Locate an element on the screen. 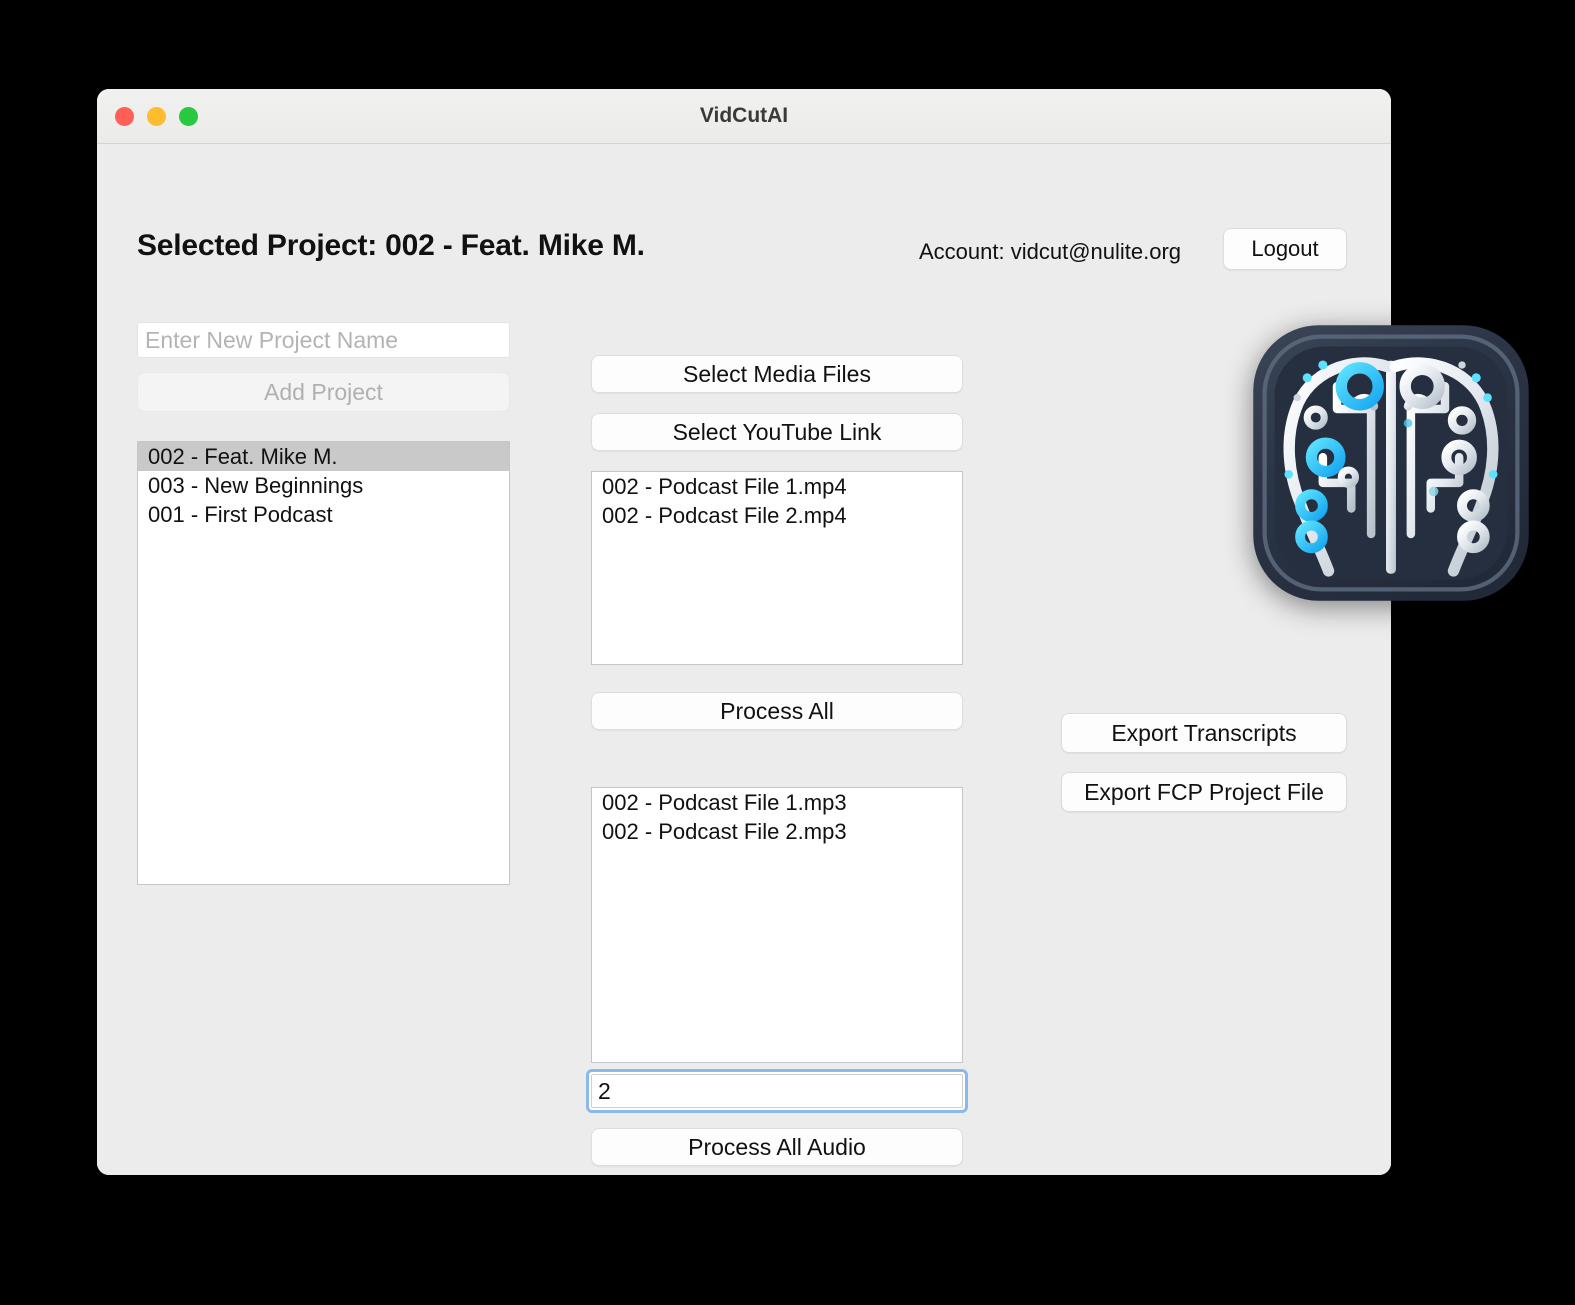 The width and height of the screenshot is (1575, 1305). project-list-item: 003 - New Beginnings is located at coordinates (323, 485).